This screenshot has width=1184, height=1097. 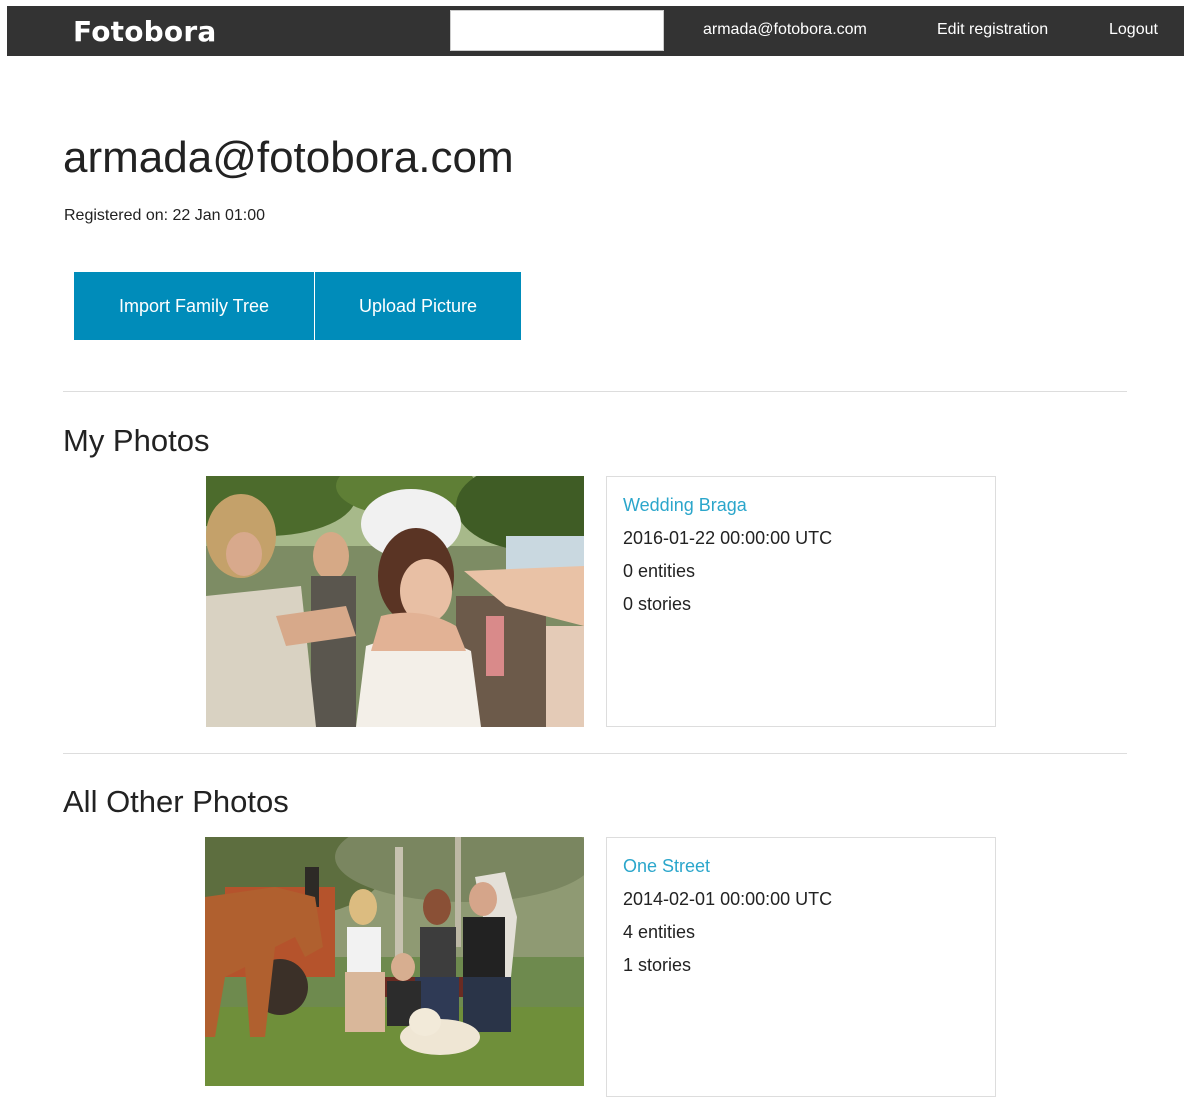 What do you see at coordinates (785, 30) in the screenshot?
I see `nav-user-email-link: armada@fotobora.com` at bounding box center [785, 30].